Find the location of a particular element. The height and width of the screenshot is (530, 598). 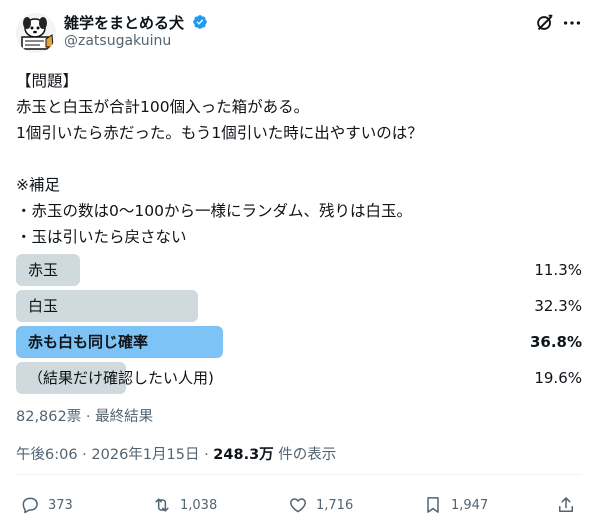

avatar is located at coordinates (36, 33).